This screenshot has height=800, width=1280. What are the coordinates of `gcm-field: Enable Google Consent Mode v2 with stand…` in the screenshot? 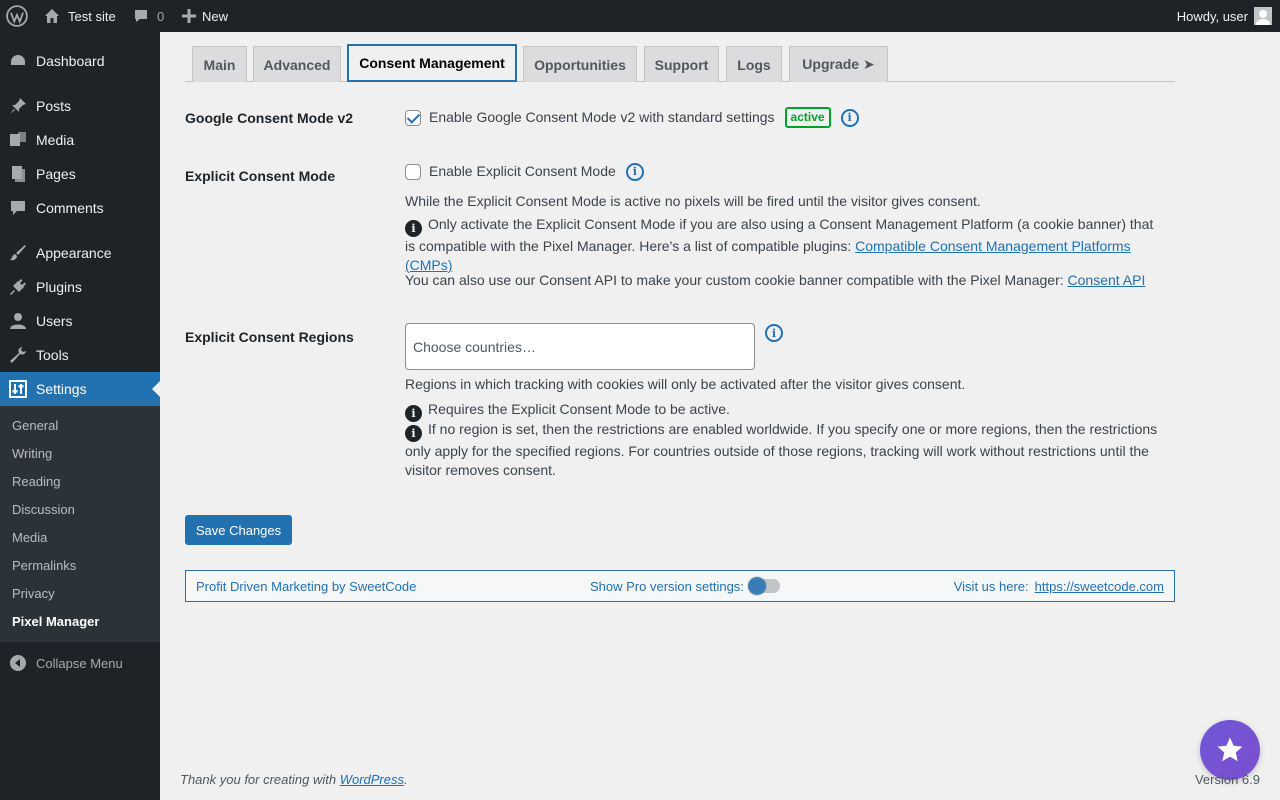 It's located at (632, 117).